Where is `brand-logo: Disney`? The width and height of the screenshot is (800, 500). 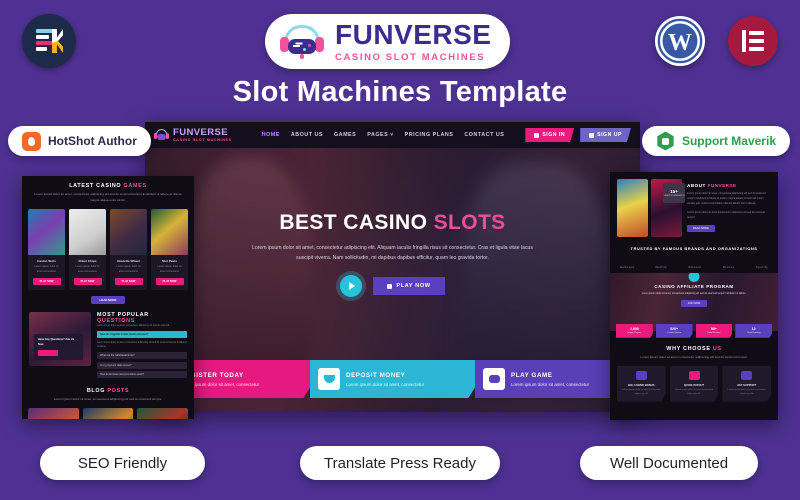 brand-logo: Disney is located at coordinates (728, 266).